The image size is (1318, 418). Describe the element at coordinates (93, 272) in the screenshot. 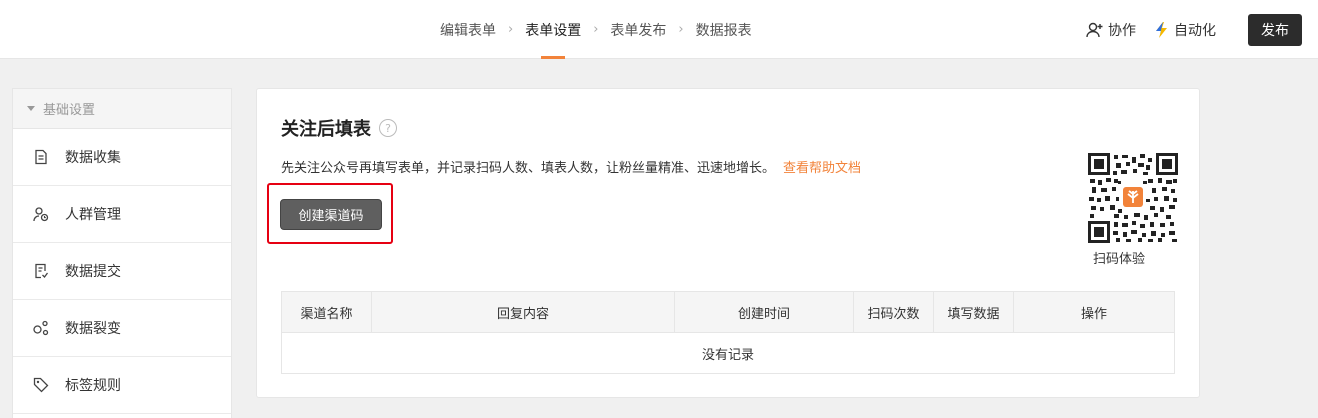

I see `sidebar-item-label: 数据提交` at that location.